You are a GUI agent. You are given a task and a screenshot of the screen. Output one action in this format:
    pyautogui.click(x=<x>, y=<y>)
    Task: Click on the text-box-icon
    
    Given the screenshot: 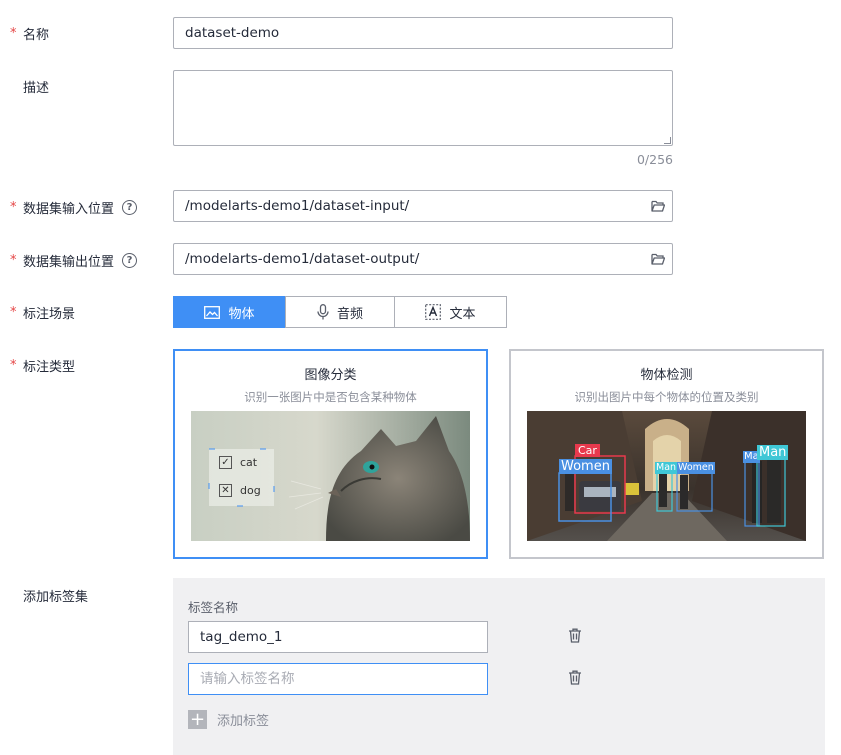 What is the action you would take?
    pyautogui.click(x=433, y=312)
    